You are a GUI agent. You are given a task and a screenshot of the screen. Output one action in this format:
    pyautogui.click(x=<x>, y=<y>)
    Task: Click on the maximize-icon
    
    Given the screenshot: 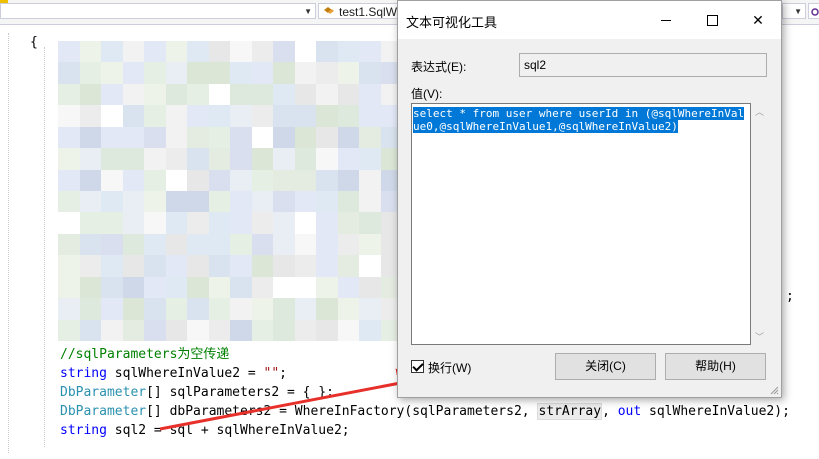 What is the action you would take?
    pyautogui.click(x=712, y=20)
    